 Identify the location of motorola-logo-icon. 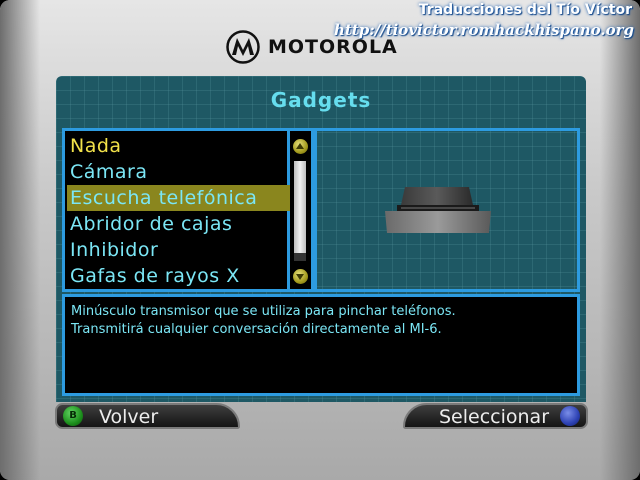
(243, 47).